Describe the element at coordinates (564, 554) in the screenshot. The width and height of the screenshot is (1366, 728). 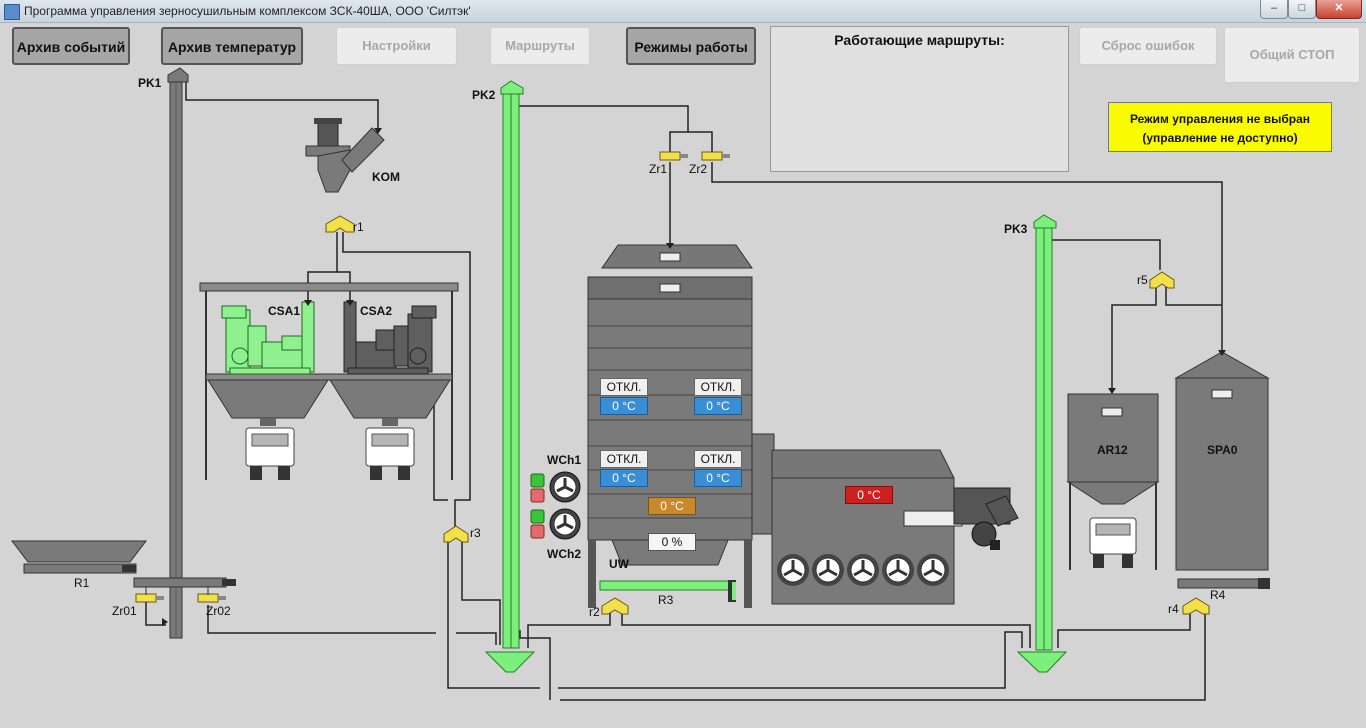
I see `label-wch2: WCh2` at that location.